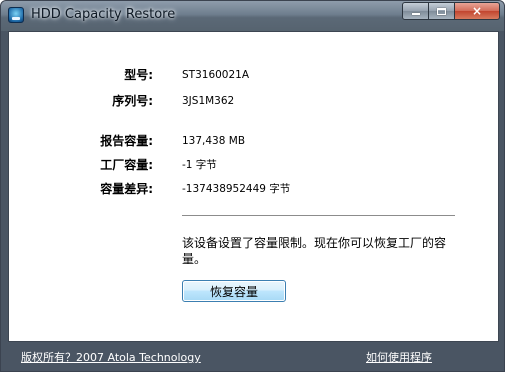 The image size is (507, 374). What do you see at coordinates (126, 189) in the screenshot?
I see `capacity-difference-label: 容量差异:` at bounding box center [126, 189].